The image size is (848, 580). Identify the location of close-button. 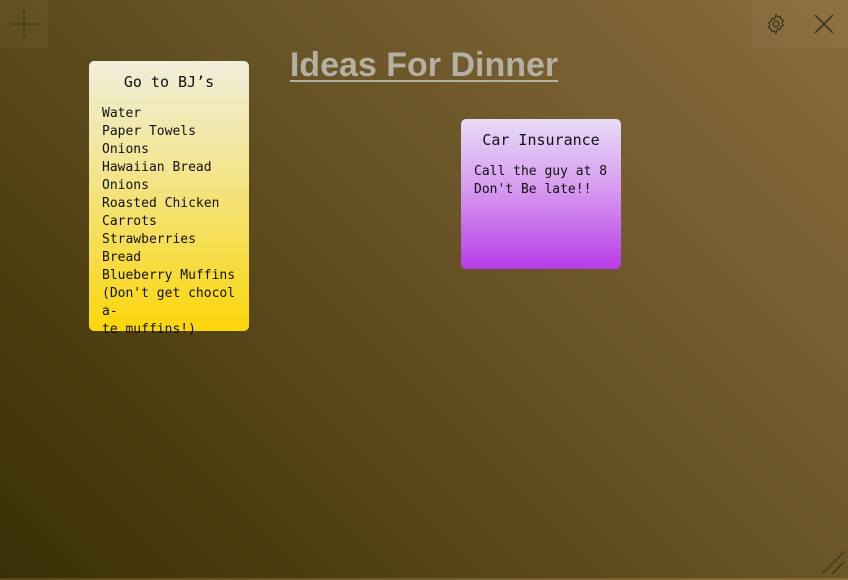
(824, 24).